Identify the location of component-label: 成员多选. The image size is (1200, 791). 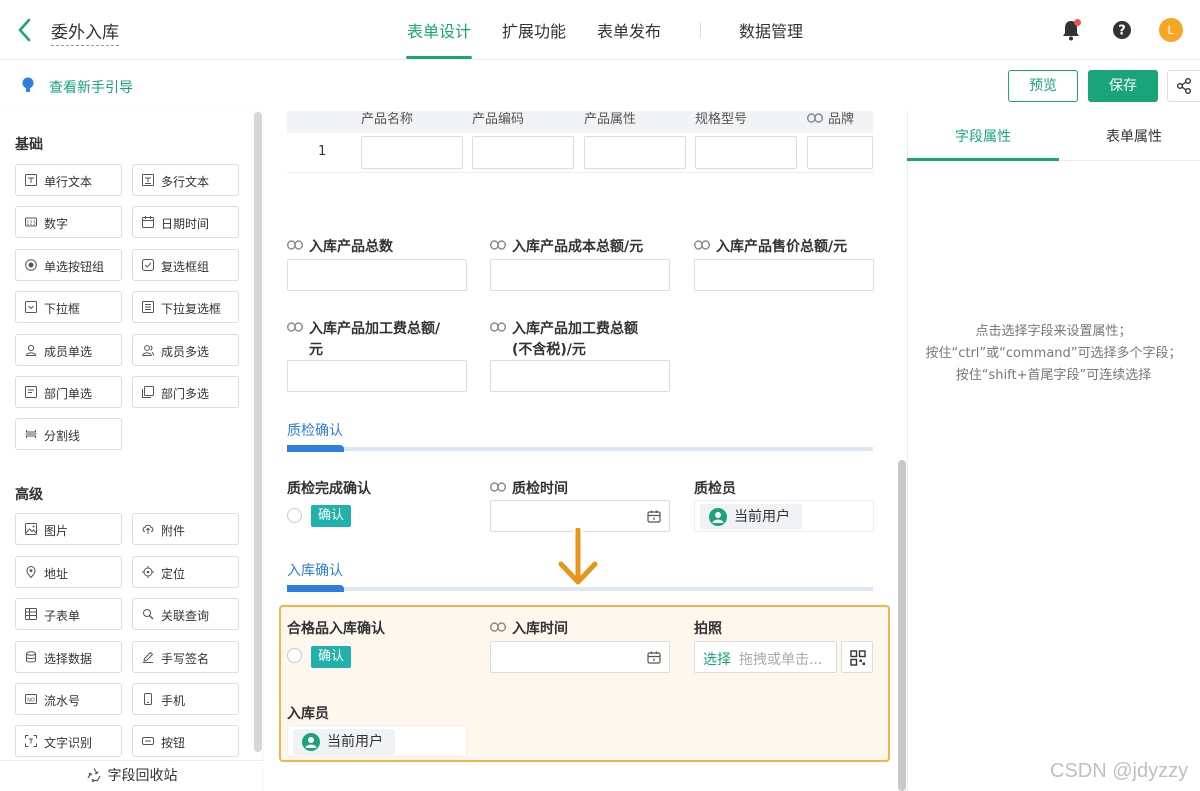
(185, 352).